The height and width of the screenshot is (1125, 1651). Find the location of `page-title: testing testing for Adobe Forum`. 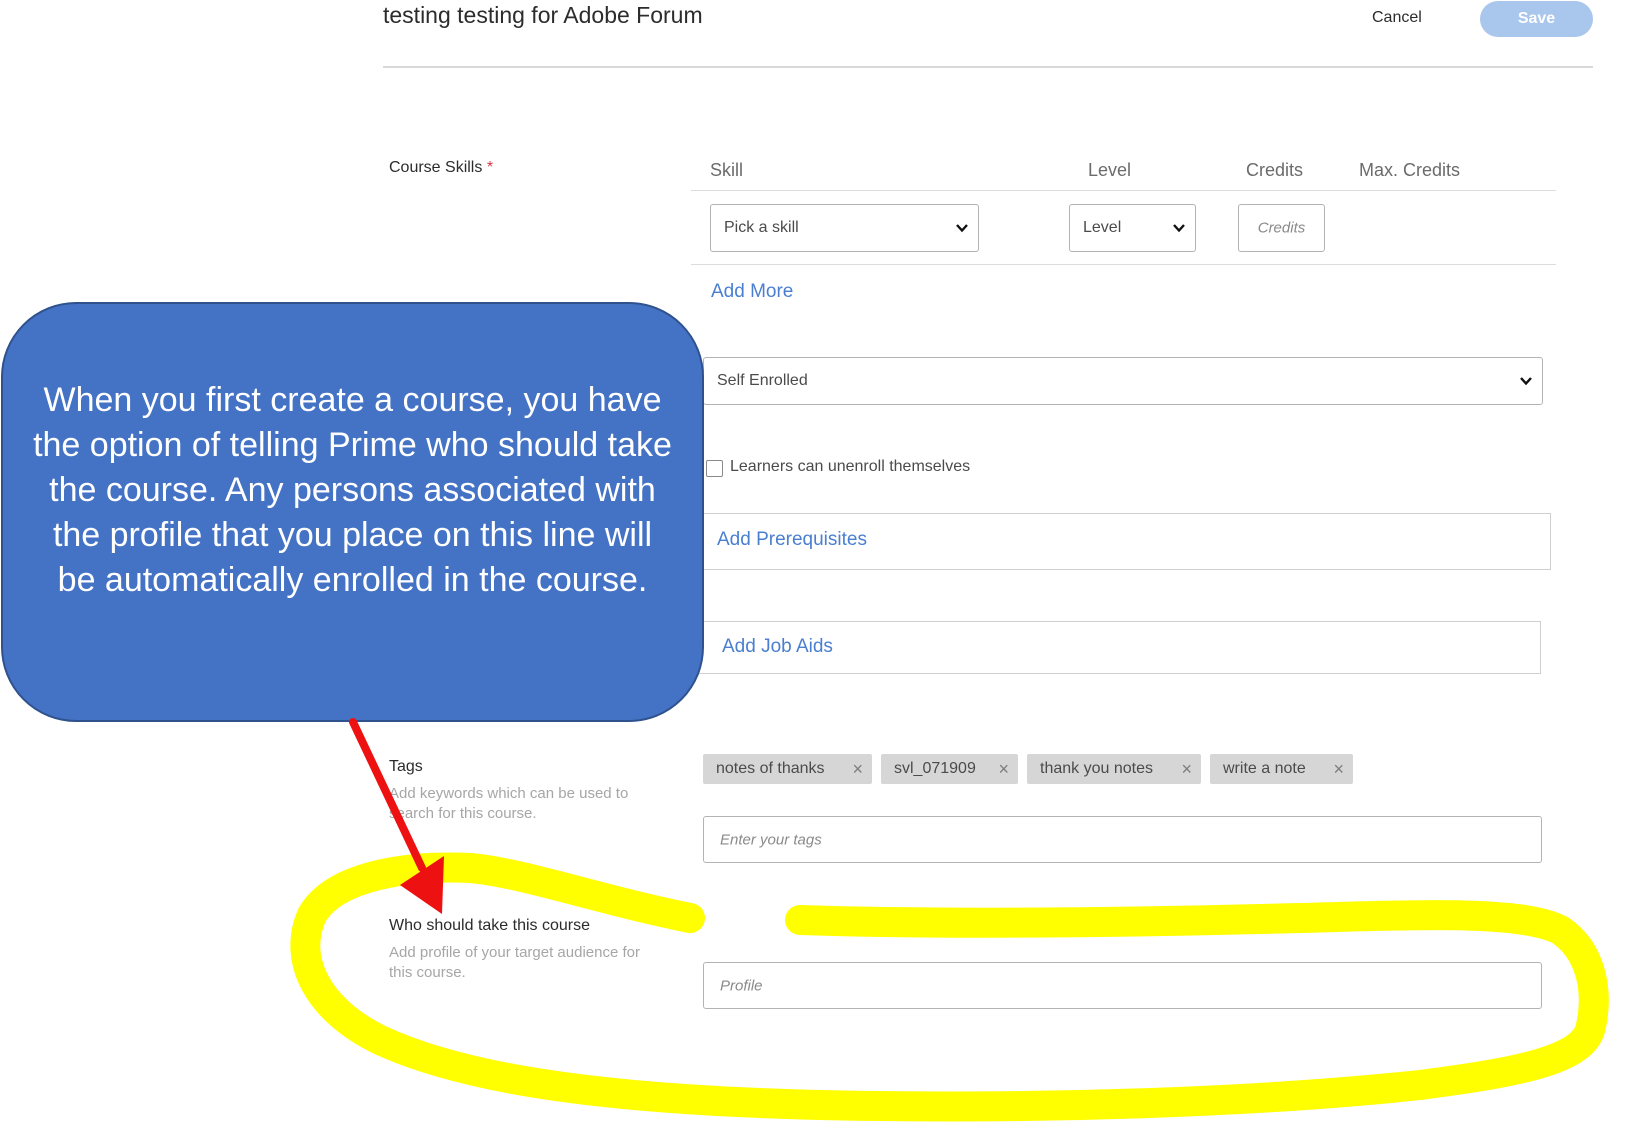

page-title: testing testing for Adobe Forum is located at coordinates (543, 15).